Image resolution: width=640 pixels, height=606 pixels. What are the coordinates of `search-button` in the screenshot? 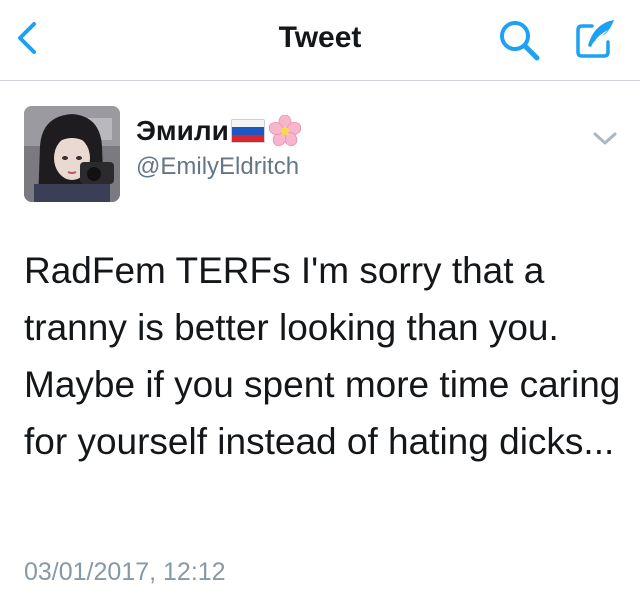 It's located at (519, 40).